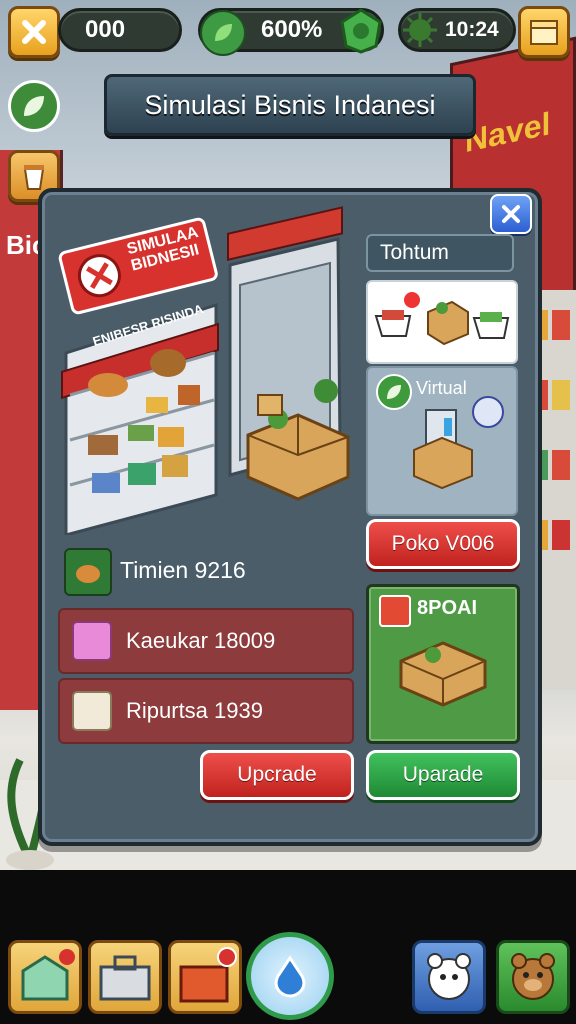 Image resolution: width=576 pixels, height=1024 pixels. I want to click on poko-button: Poko V006, so click(443, 544).